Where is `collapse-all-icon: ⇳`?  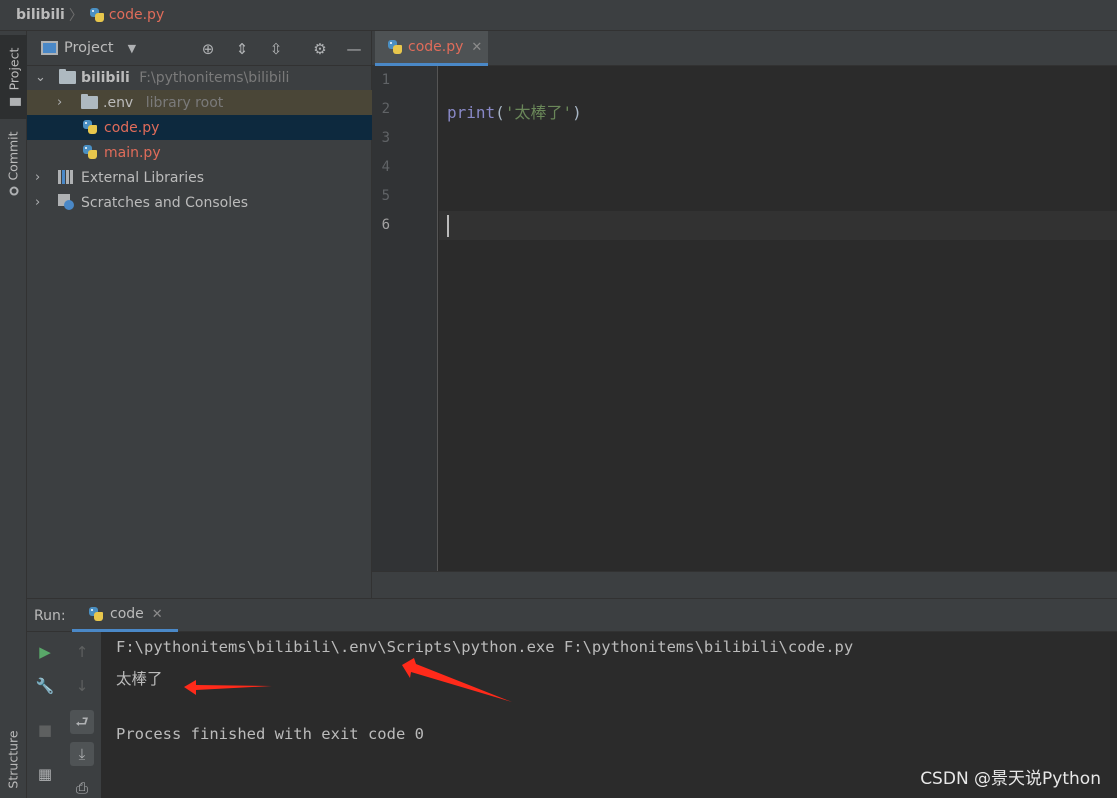 collapse-all-icon: ⇳ is located at coordinates (276, 49).